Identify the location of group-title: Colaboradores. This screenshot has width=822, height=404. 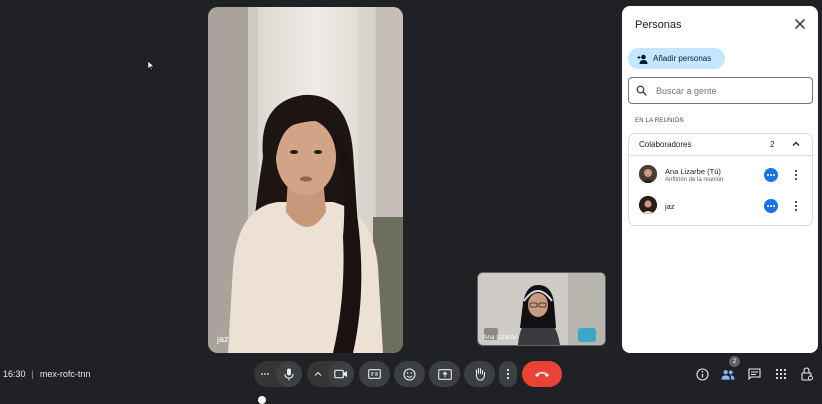
(665, 144).